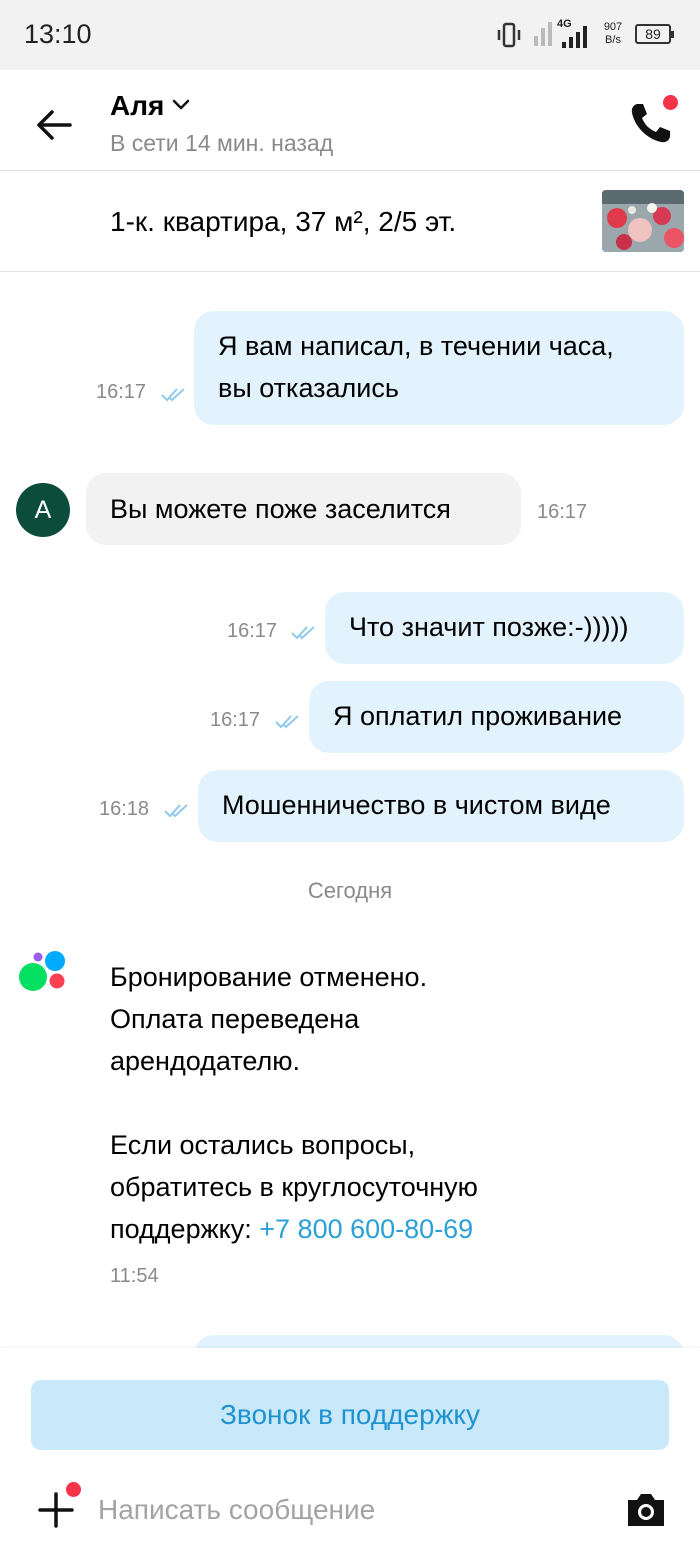 This screenshot has height=1567, width=700. I want to click on chevron-down-icon, so click(181, 104).